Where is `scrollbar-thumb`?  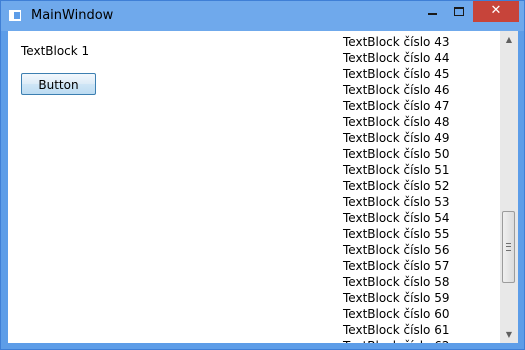
scrollbar-thumb is located at coordinates (508, 247).